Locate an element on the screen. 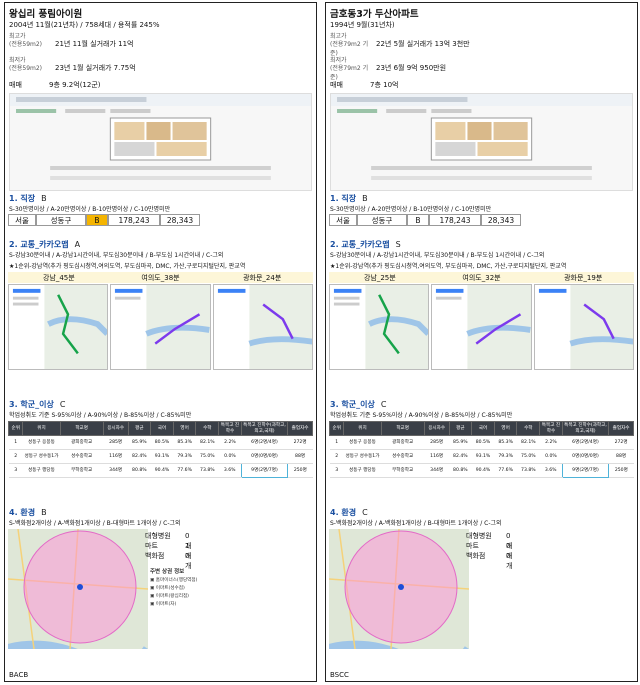 The height and width of the screenshot is (685, 640). route-headers: 강남_25분 여의도_32분 광화문_19분 is located at coordinates (481, 277).